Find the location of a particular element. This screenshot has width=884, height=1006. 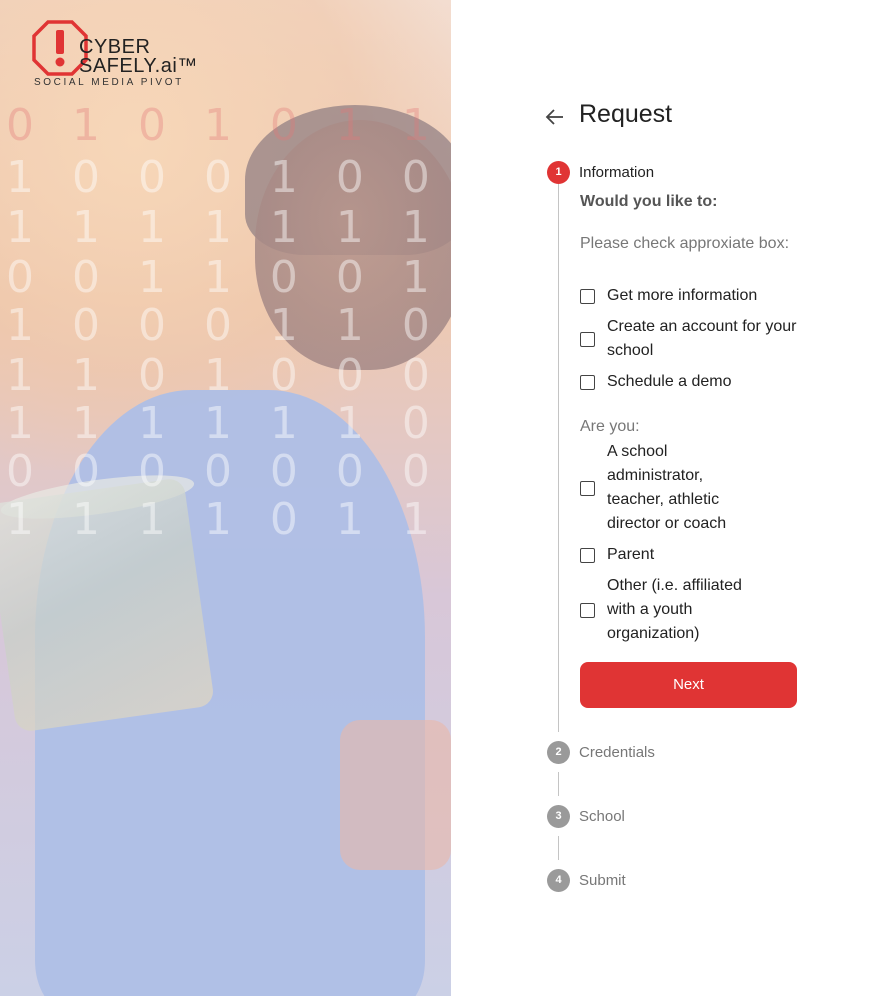

binary-row: 1 0 0 0 1 1 0 1 1 0 is located at coordinates (228, 325).